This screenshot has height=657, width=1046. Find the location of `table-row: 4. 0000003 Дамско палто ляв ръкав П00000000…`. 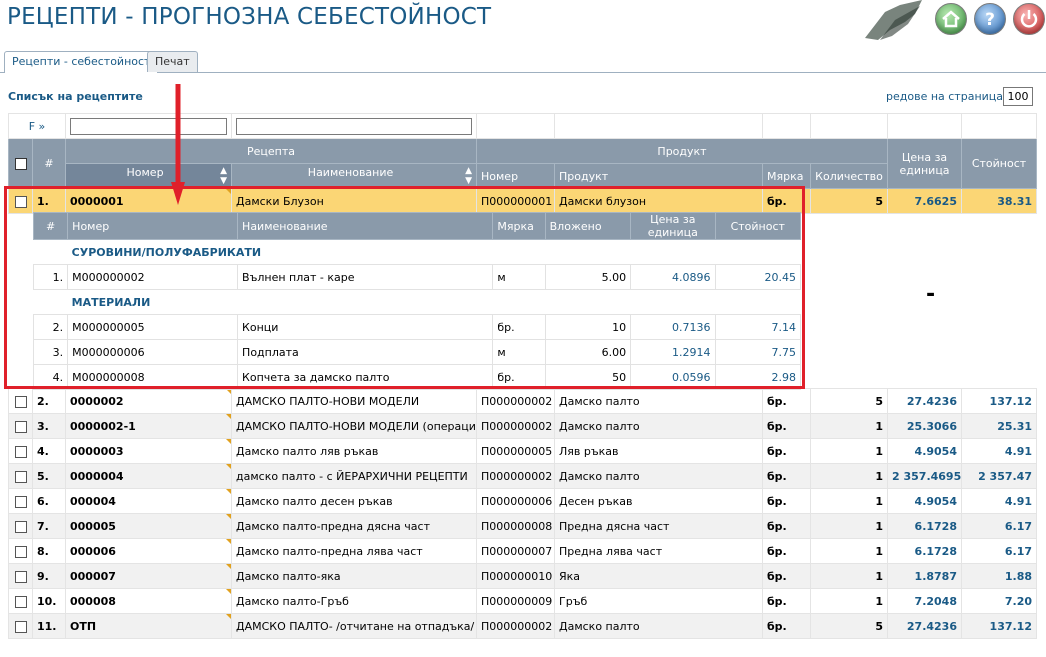

table-row: 4. 0000003 Дамско палто ляв ръкав П00000000… is located at coordinates (522, 451).